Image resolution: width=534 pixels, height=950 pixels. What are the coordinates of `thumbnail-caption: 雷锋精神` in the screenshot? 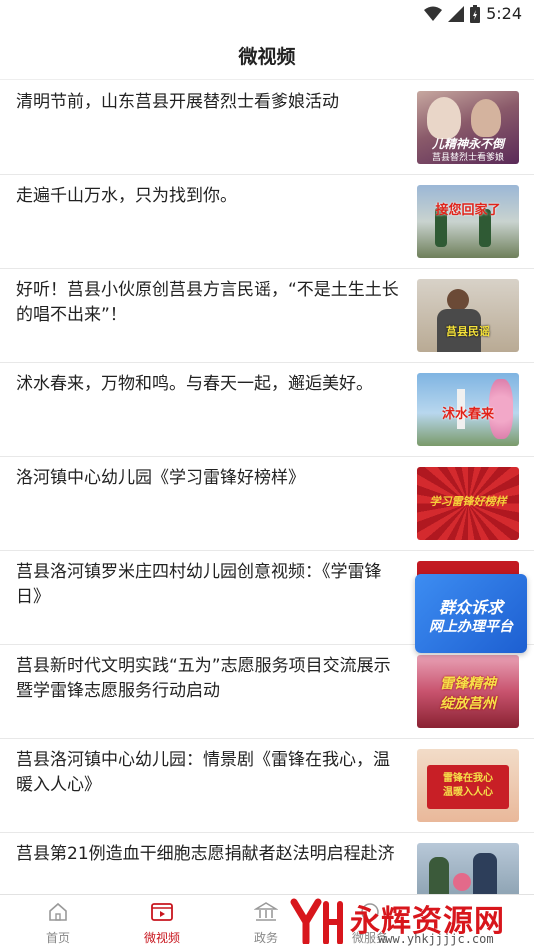 It's located at (468, 684).